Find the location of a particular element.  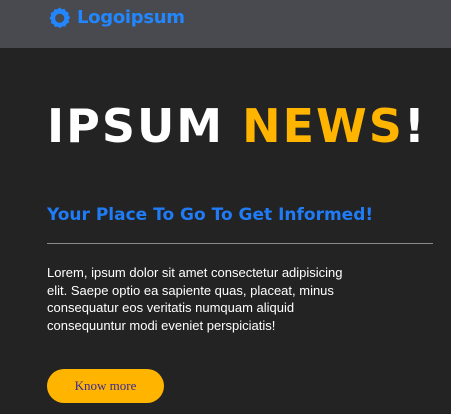

divider is located at coordinates (240, 243).